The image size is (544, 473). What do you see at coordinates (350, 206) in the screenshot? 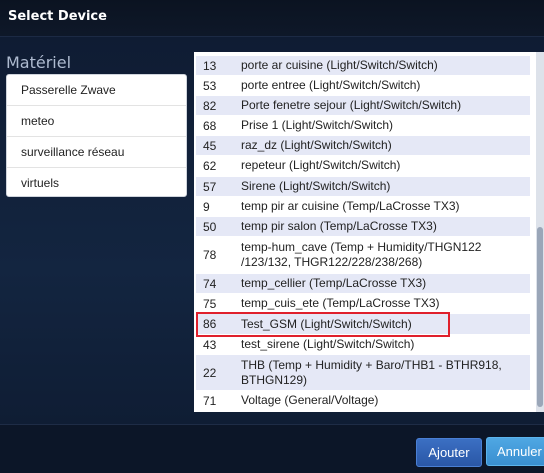
I see `device-name: temp pir ar cuisine (Temp/LaCrosse TX3)` at bounding box center [350, 206].